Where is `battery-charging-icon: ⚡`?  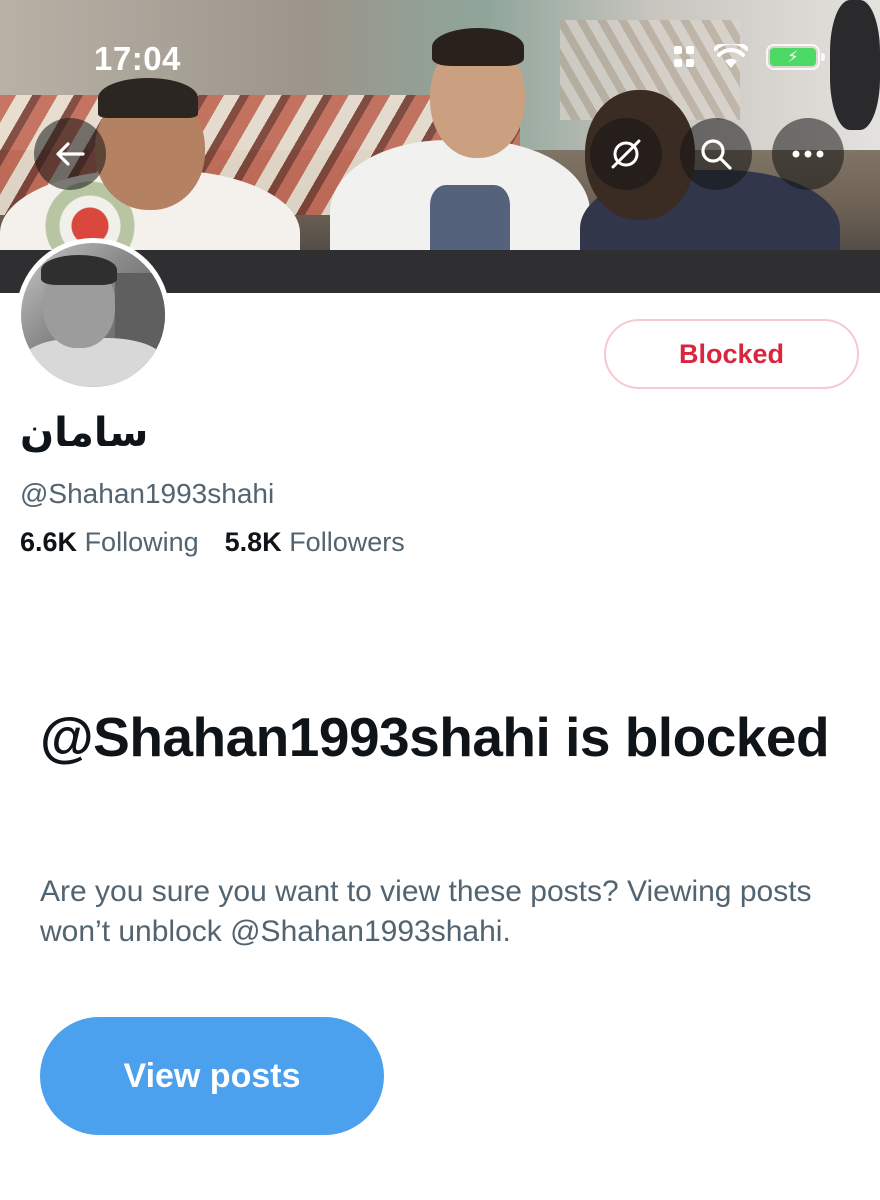
battery-charging-icon: ⚡ is located at coordinates (795, 57).